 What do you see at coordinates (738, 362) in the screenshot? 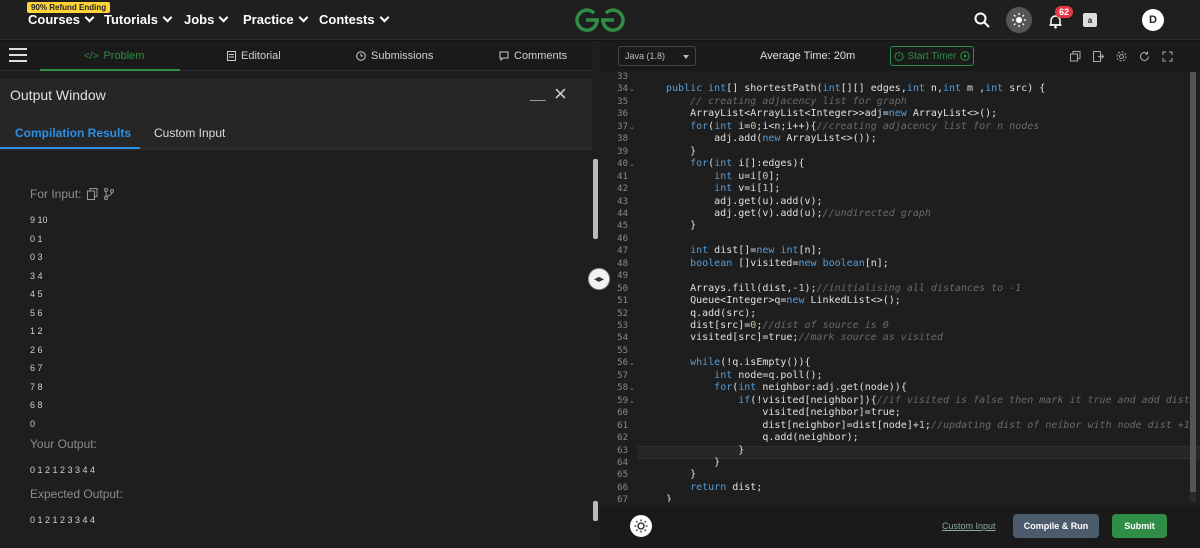
I see `code-line: while(!q.isEmpty()){` at bounding box center [738, 362].